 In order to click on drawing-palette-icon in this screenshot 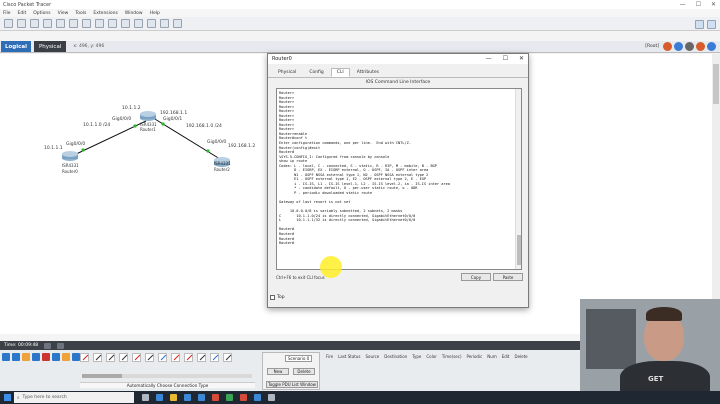, I will do `click(164, 23)`.